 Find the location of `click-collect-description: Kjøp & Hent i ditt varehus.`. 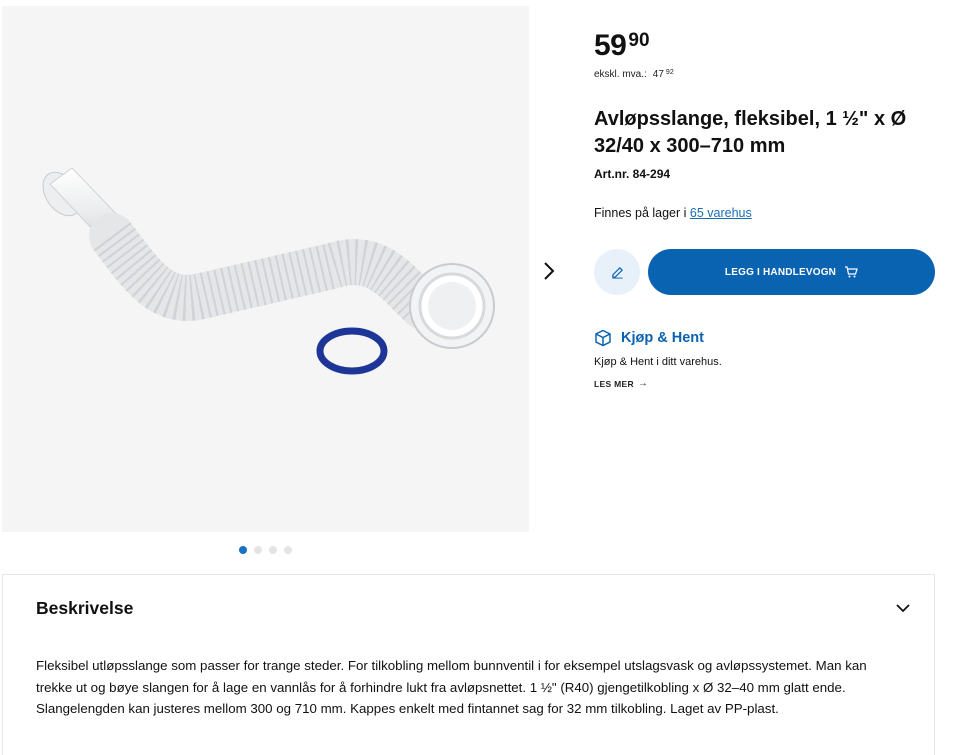

click-collect-description: Kjøp & Hent i ditt varehus. is located at coordinates (658, 362).